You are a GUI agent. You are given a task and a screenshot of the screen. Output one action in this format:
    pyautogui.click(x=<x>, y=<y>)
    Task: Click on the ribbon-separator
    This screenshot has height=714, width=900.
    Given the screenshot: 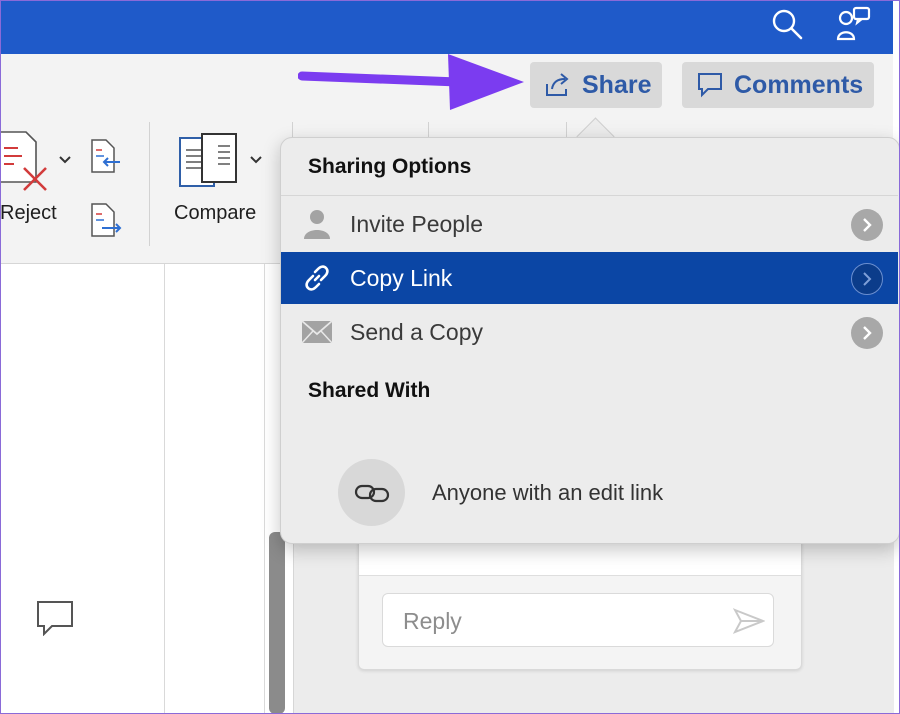 What is the action you would take?
    pyautogui.click(x=149, y=184)
    